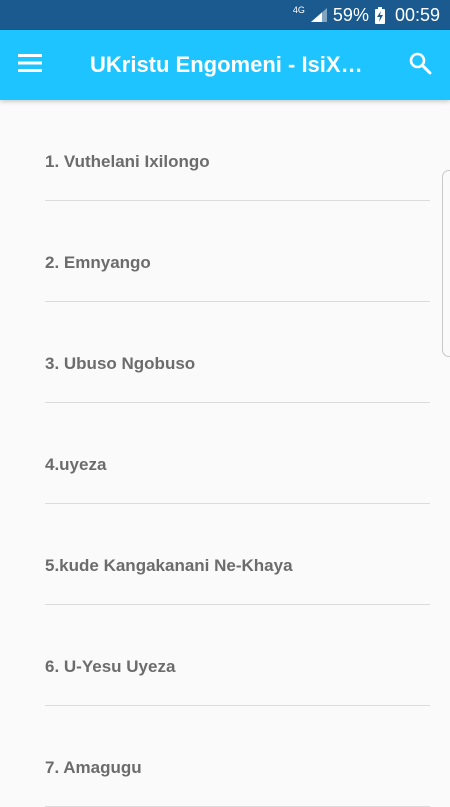 Image resolution: width=450 pixels, height=807 pixels. What do you see at coordinates (446, 263) in the screenshot?
I see `edge-panel-handle` at bounding box center [446, 263].